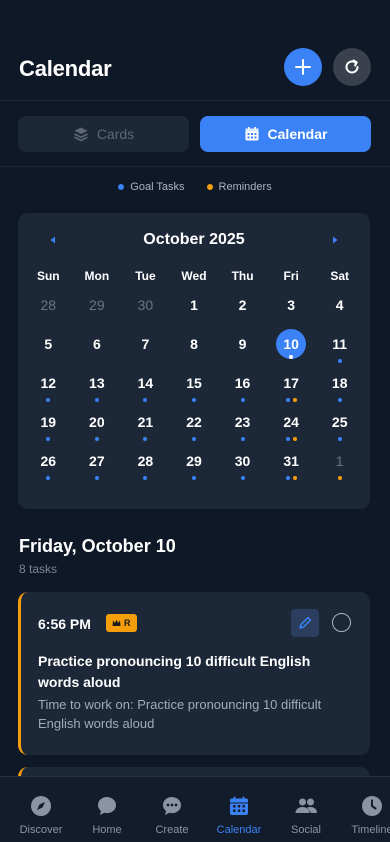  I want to click on task-count: 8 tasks, so click(38, 569).